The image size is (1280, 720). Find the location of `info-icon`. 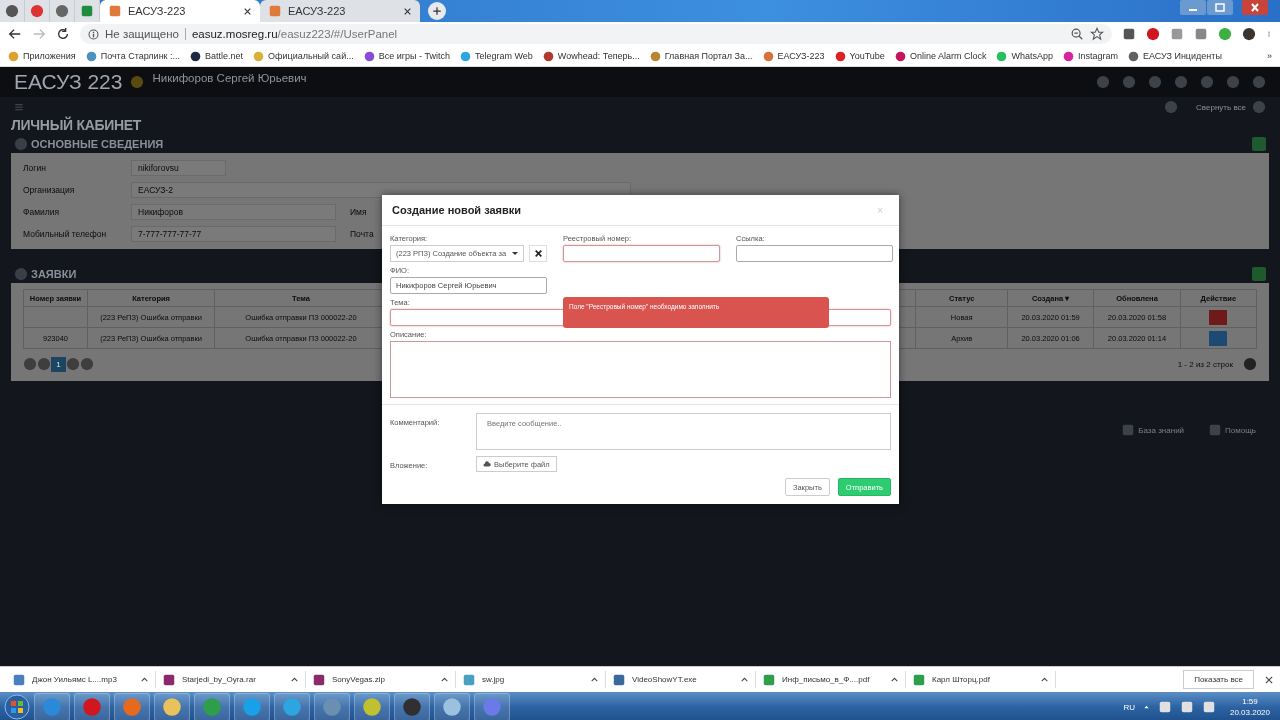

info-icon is located at coordinates (93, 34).